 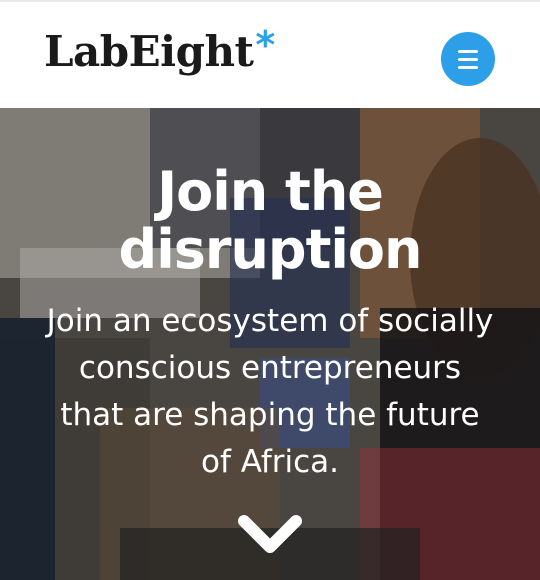 What do you see at coordinates (270, 415) in the screenshot?
I see `hero-subtitle-line: that are shaping the future` at bounding box center [270, 415].